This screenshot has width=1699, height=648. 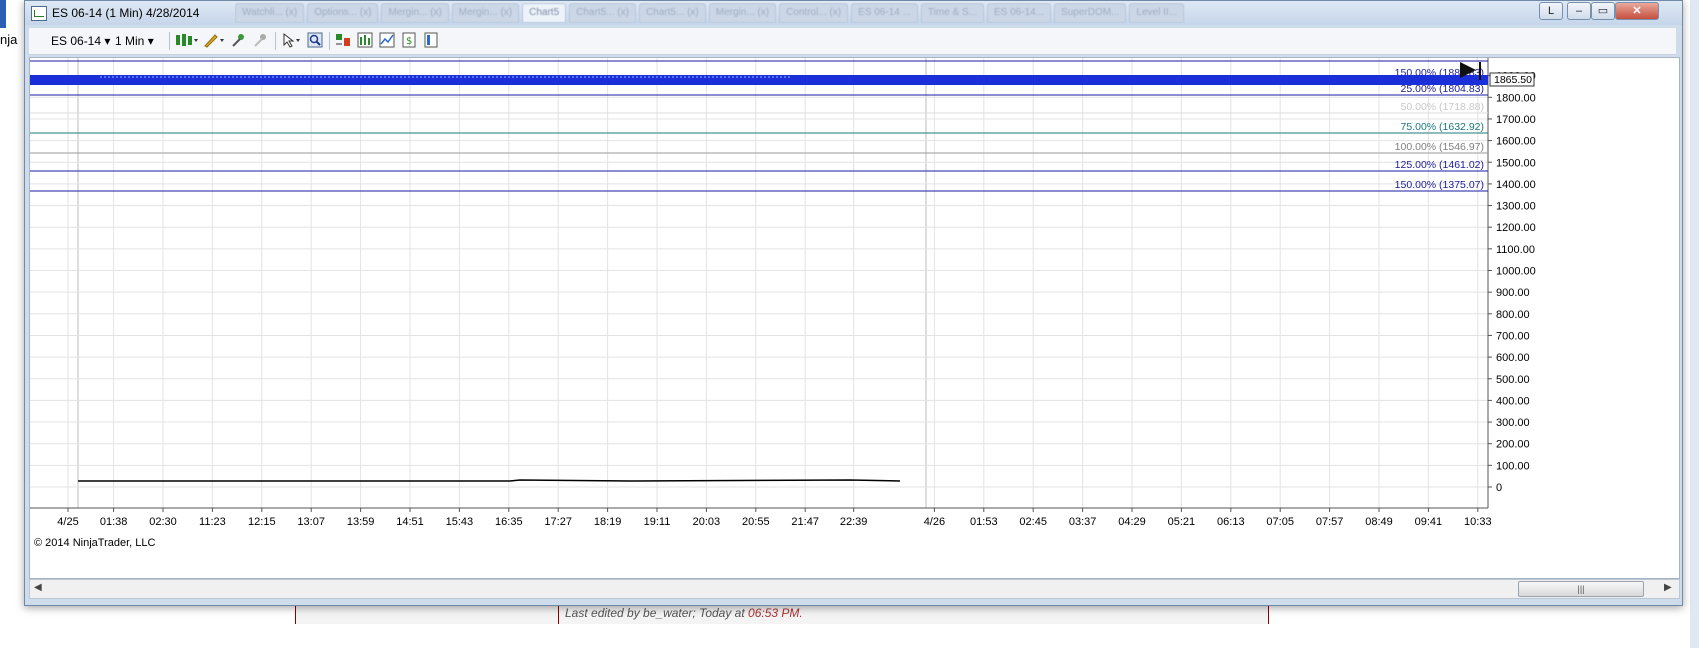 What do you see at coordinates (814, 13) in the screenshot?
I see `window-tab: Control... (x)` at bounding box center [814, 13].